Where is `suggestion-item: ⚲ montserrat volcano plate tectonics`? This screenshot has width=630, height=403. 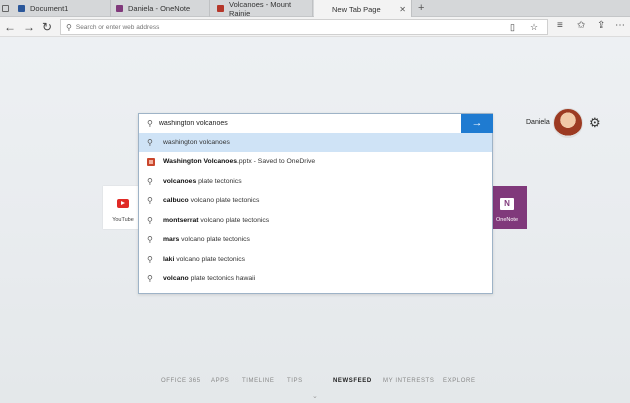 suggestion-item: ⚲ montserrat volcano plate tectonics is located at coordinates (315, 220).